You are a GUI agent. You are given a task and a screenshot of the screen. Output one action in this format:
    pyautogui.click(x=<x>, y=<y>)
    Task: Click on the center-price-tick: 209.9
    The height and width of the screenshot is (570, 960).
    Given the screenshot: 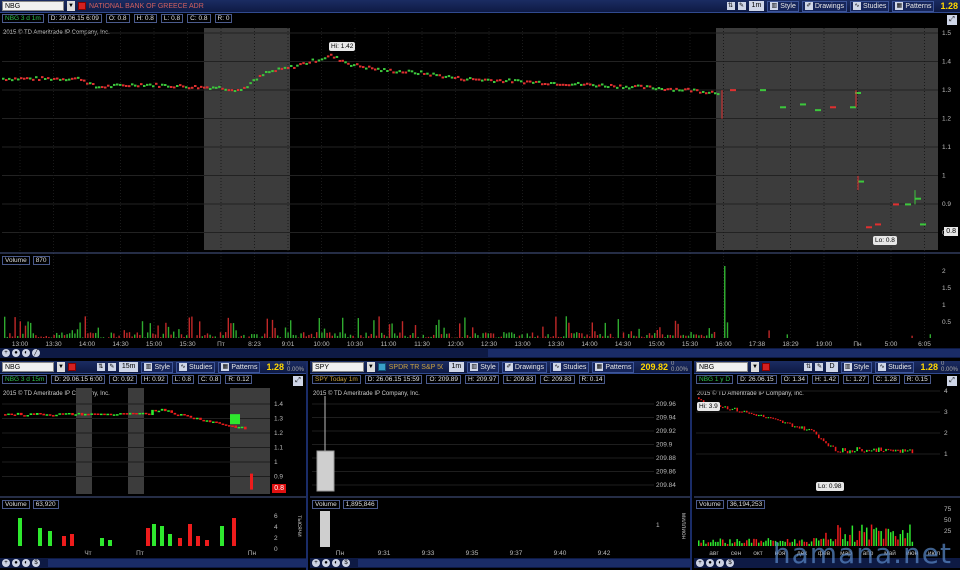 What is the action you would take?
    pyautogui.click(x=664, y=445)
    